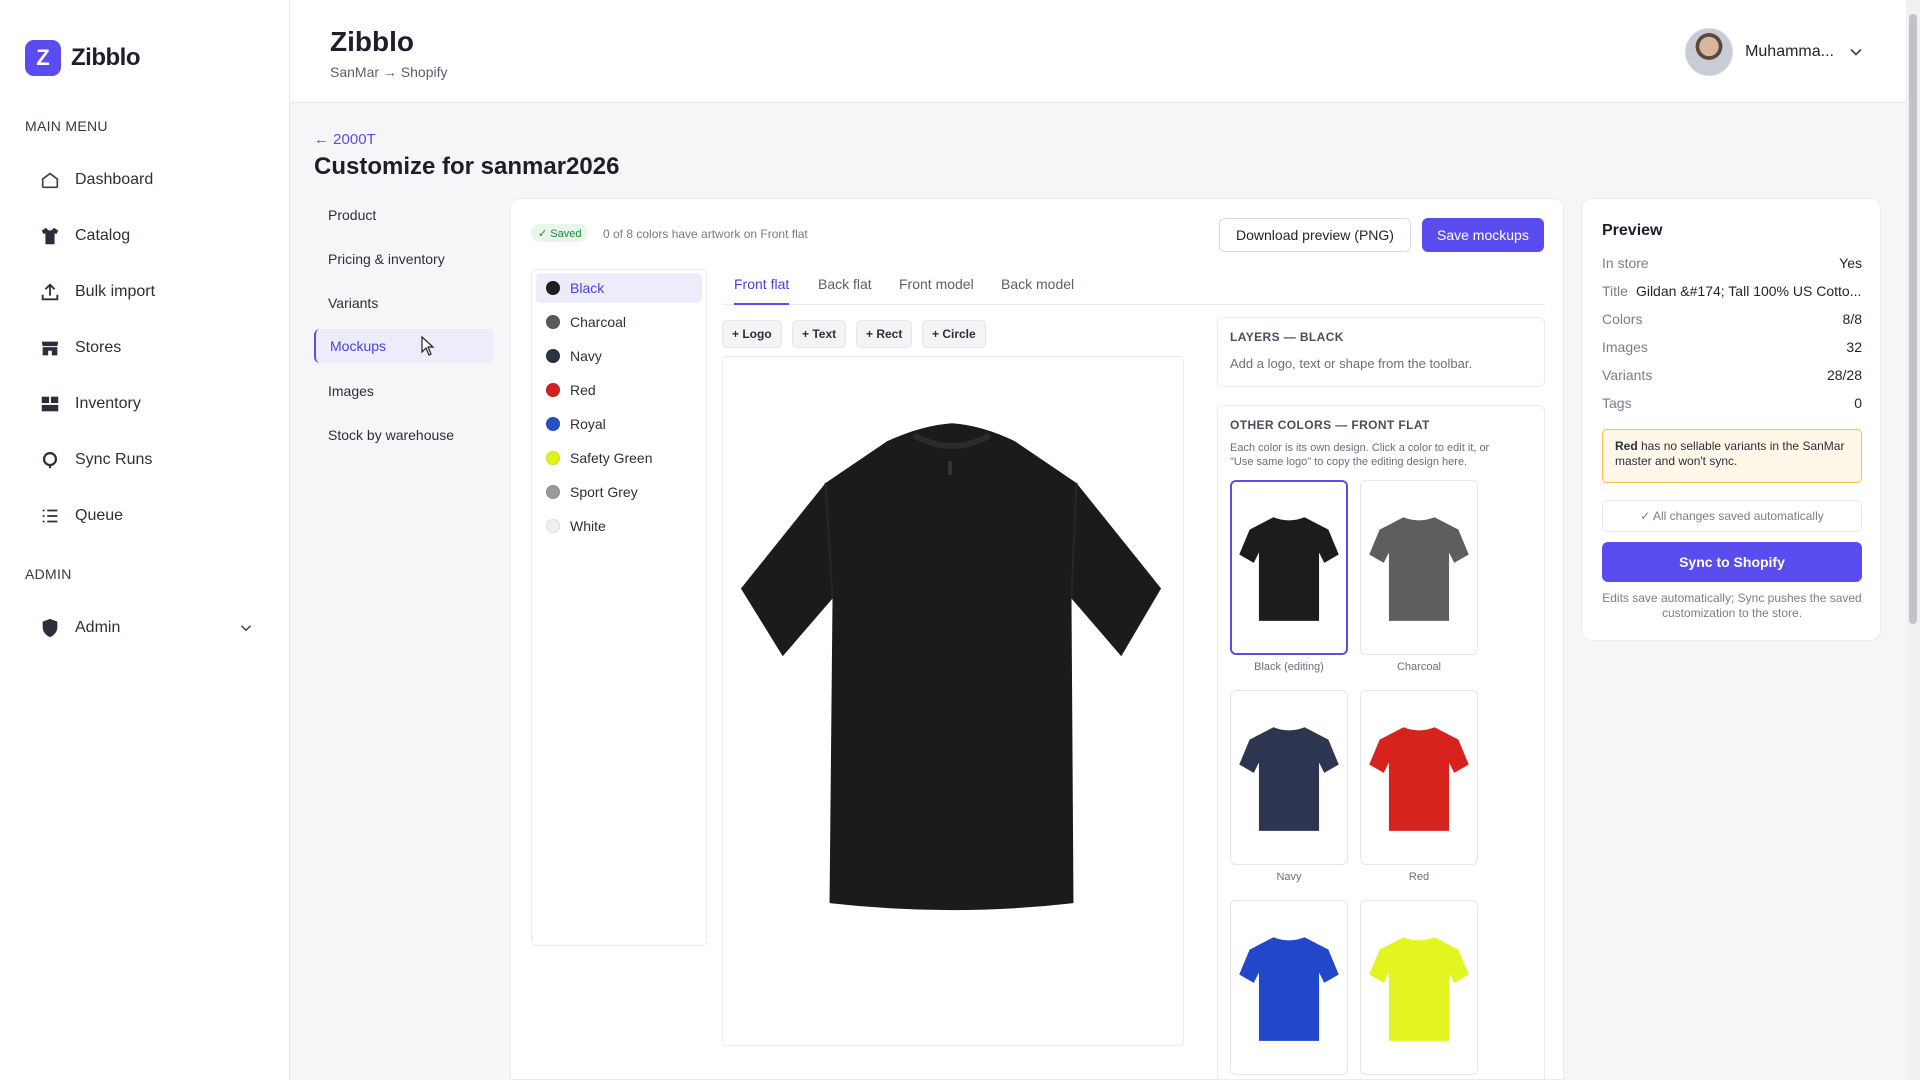  What do you see at coordinates (560, 233) in the screenshot?
I see `status-badge: ✓ Saved` at bounding box center [560, 233].